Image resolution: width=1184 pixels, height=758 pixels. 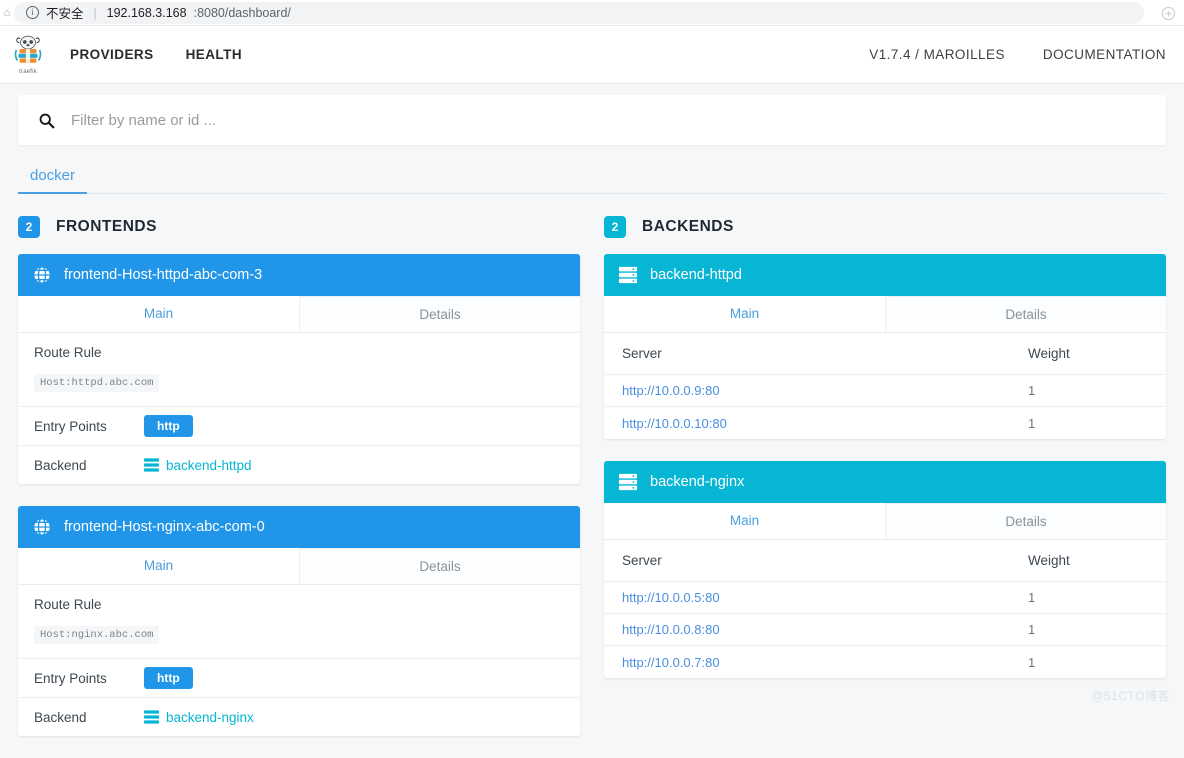 I want to click on nav-item-health: HEALTH, so click(x=214, y=54).